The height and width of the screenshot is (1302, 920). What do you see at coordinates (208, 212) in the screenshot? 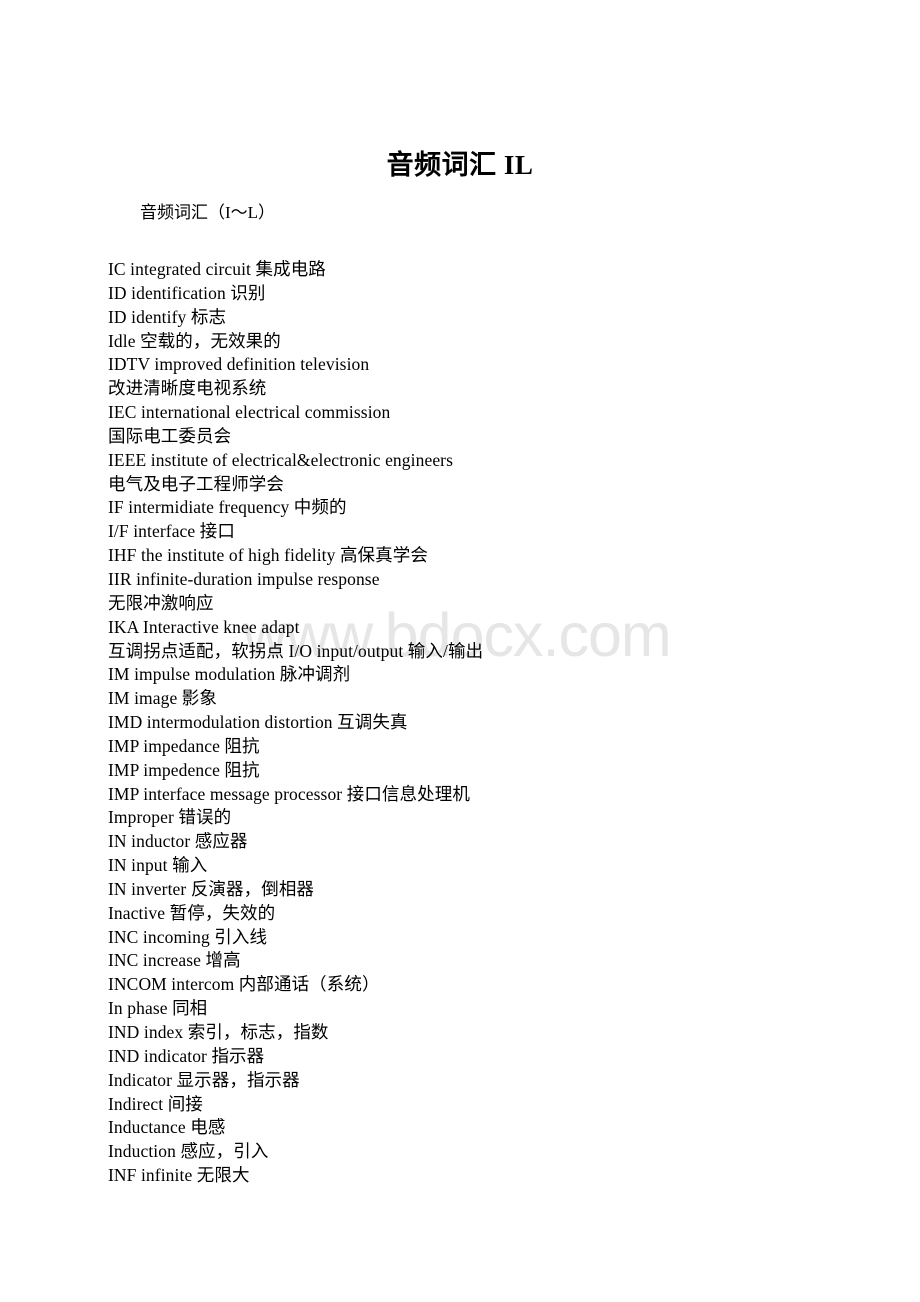
I see `document-subtitle: 音频词汇（I～L）` at bounding box center [208, 212].